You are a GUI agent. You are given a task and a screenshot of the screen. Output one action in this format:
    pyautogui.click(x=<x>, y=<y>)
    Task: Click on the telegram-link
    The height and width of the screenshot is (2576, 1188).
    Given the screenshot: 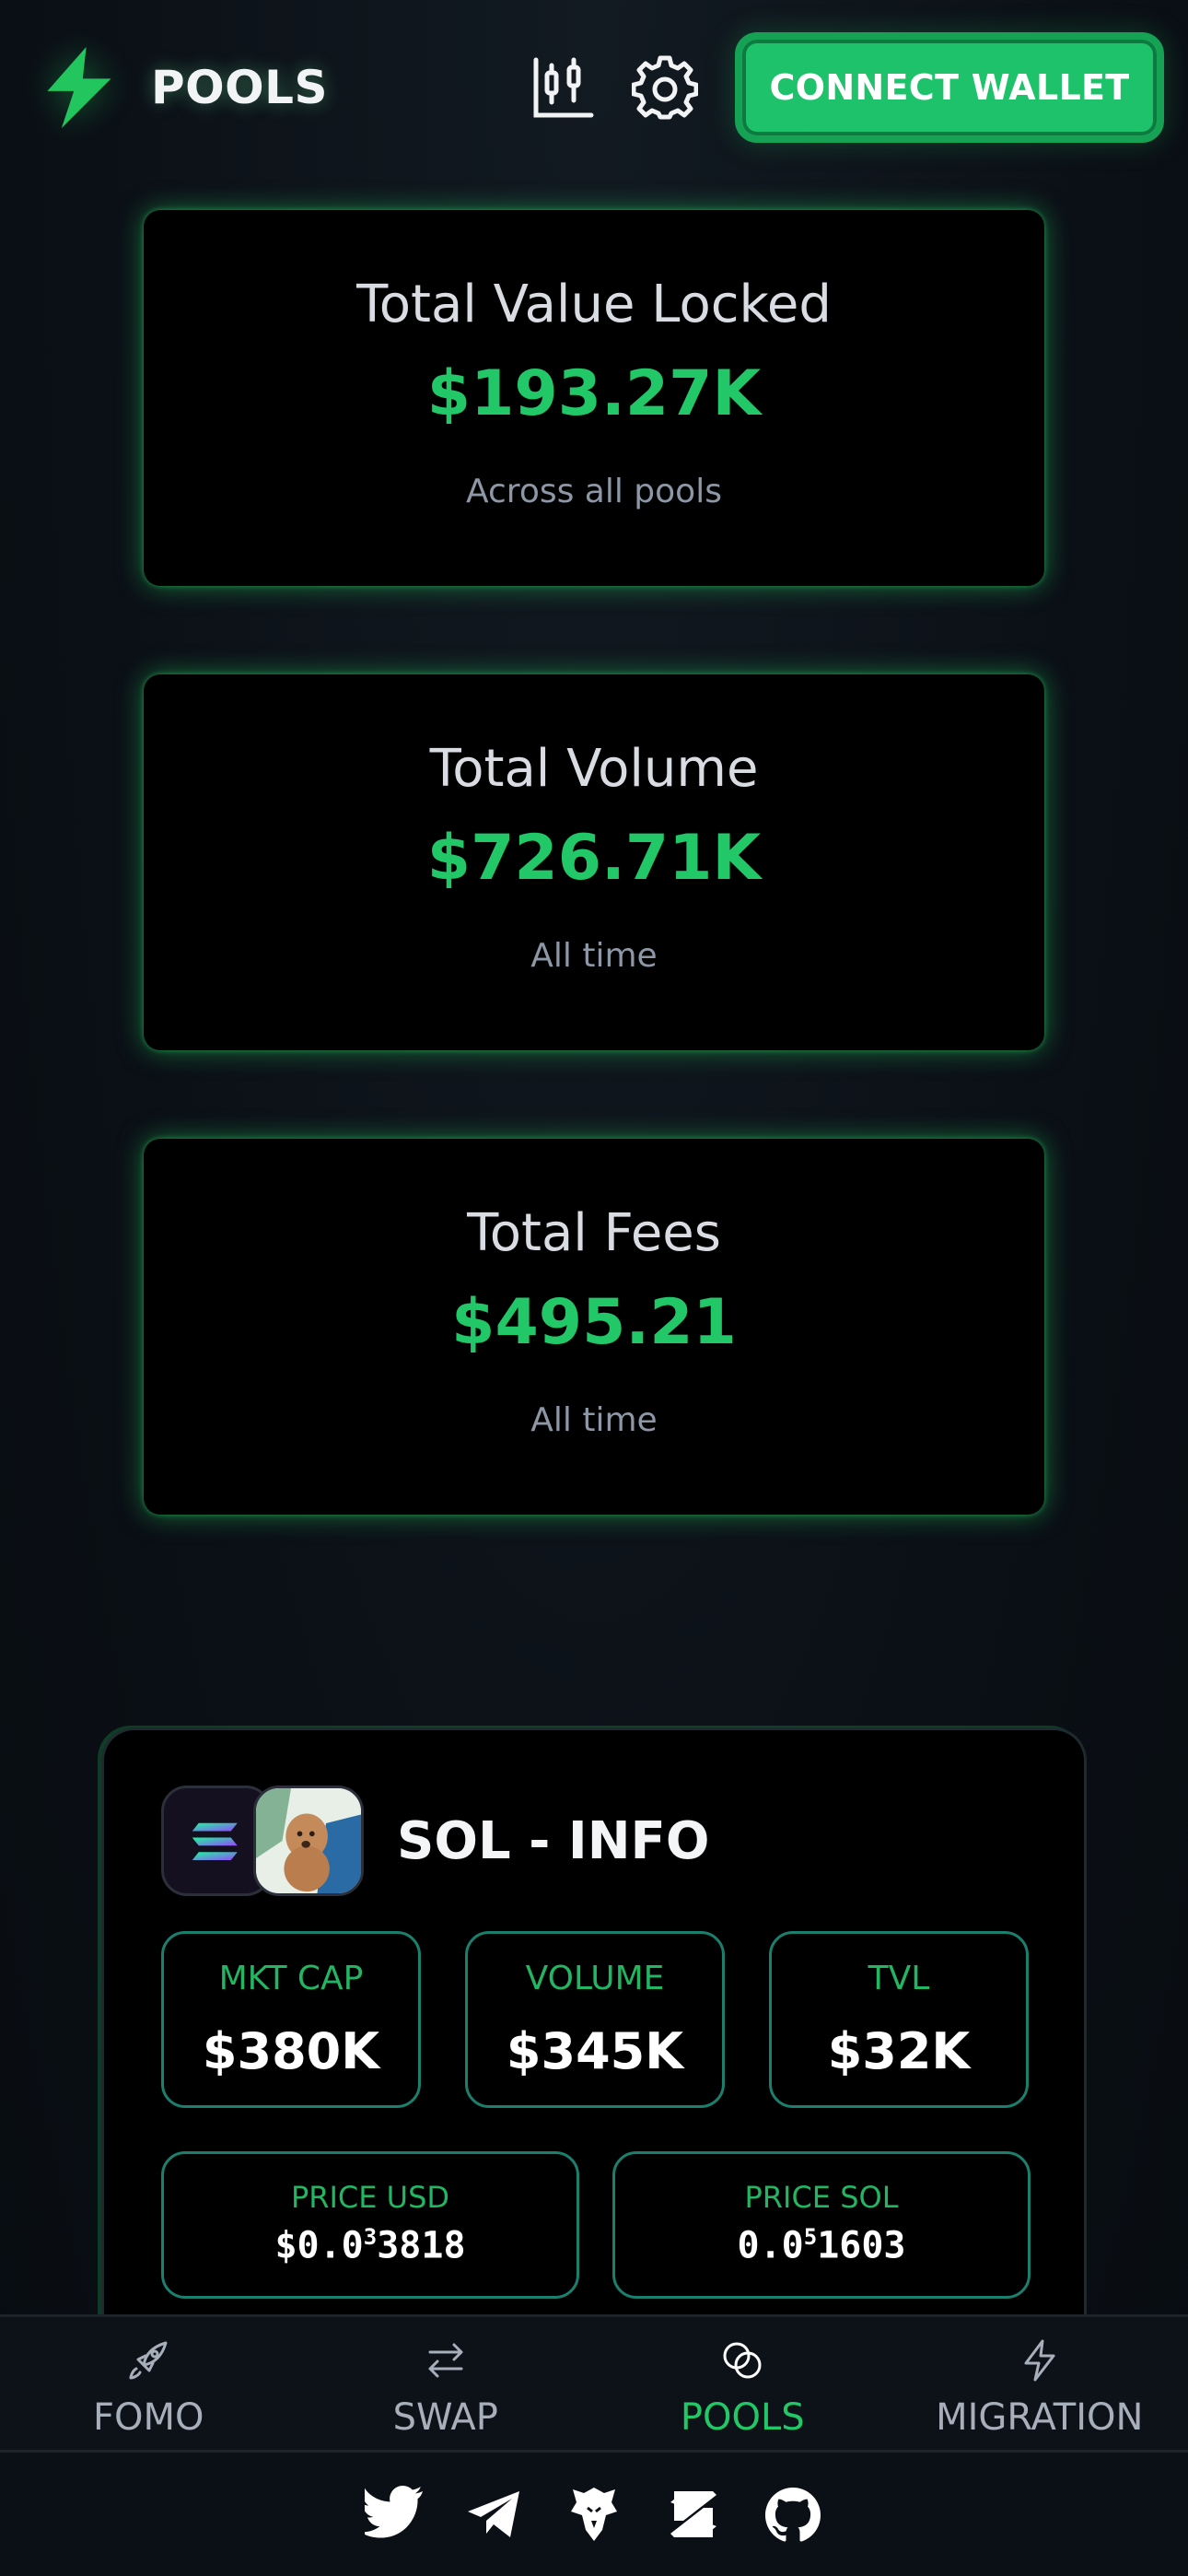 What is the action you would take?
    pyautogui.click(x=494, y=2514)
    